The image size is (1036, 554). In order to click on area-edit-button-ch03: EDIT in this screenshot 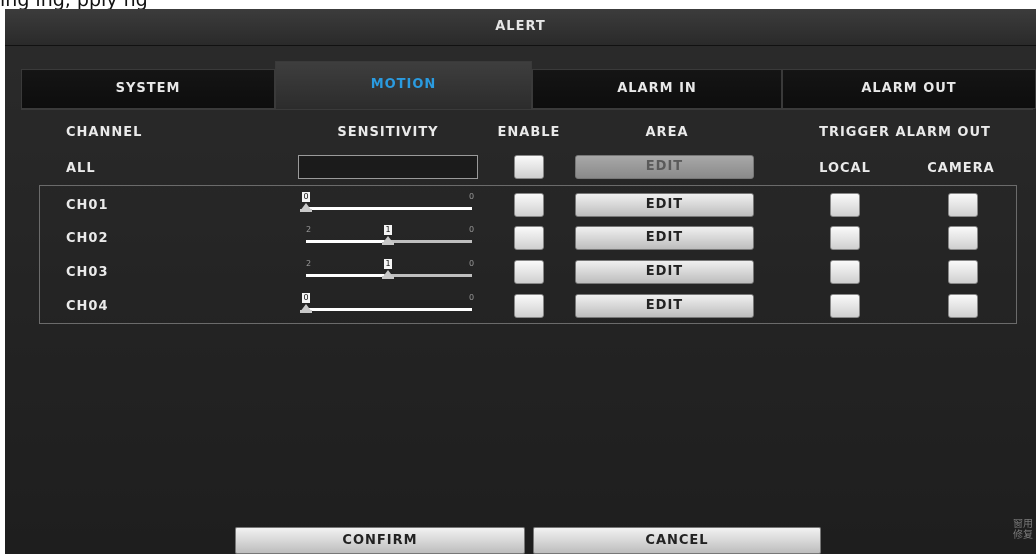, I will do `click(664, 272)`.